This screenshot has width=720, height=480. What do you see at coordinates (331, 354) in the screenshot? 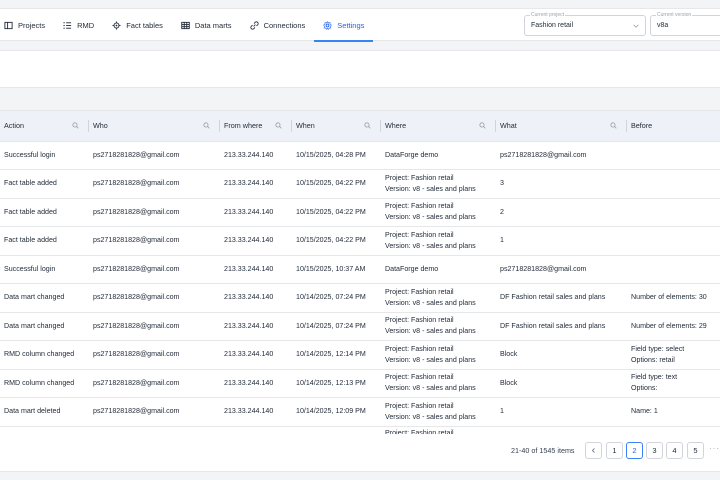
I see `cell-when-line: 10/14/2025, 12:14 PM` at bounding box center [331, 354].